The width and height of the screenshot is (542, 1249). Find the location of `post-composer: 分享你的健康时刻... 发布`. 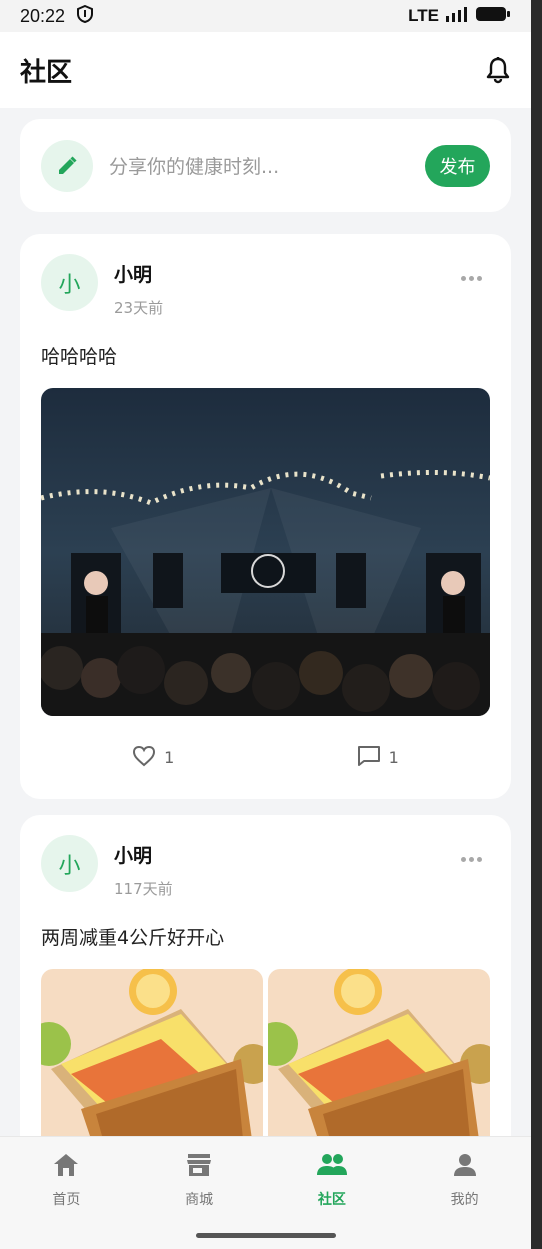

post-composer: 分享你的健康时刻... 发布 is located at coordinates (265, 165).